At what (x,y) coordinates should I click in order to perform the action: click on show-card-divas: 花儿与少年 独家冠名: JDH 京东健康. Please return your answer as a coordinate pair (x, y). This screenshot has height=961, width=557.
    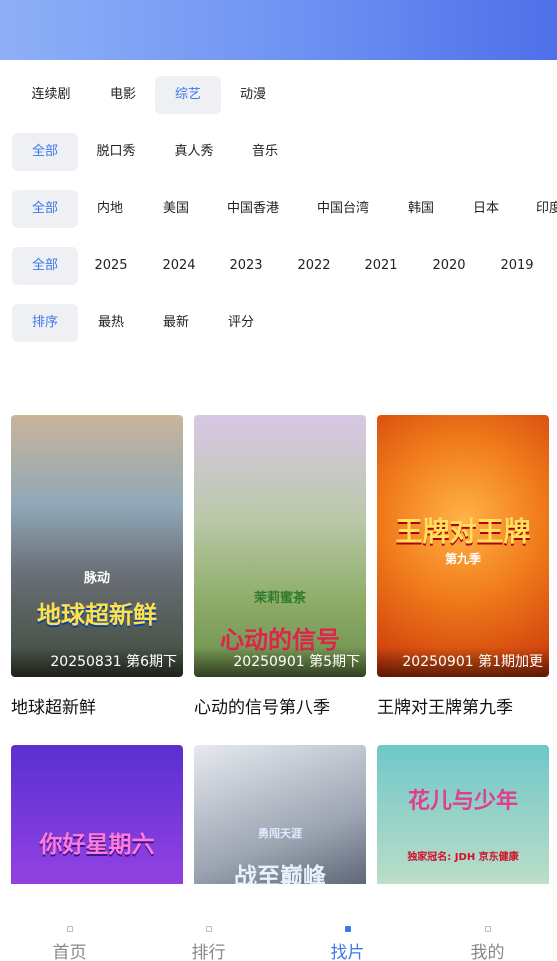
    Looking at the image, I should click on (463, 814).